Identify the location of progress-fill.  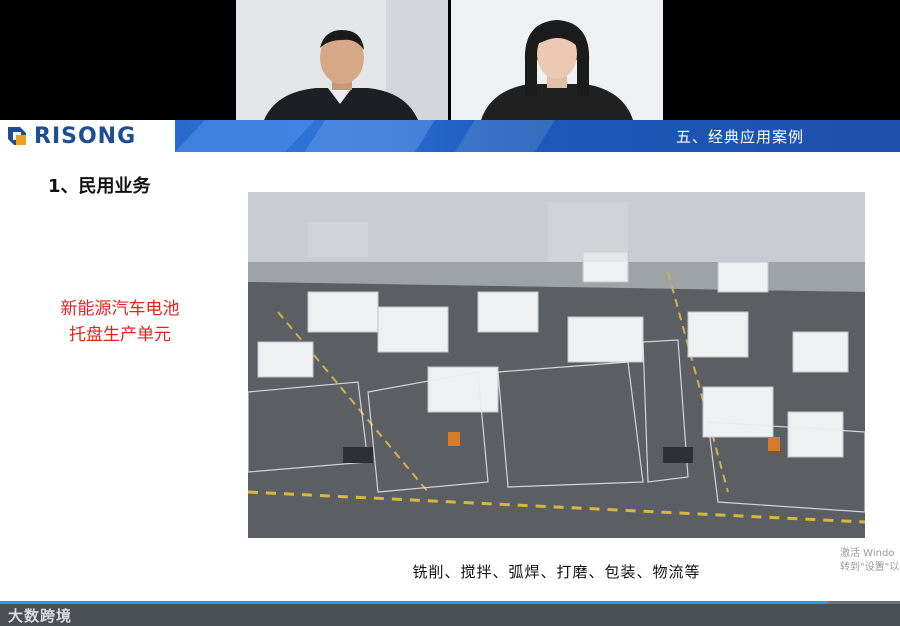
(414, 602).